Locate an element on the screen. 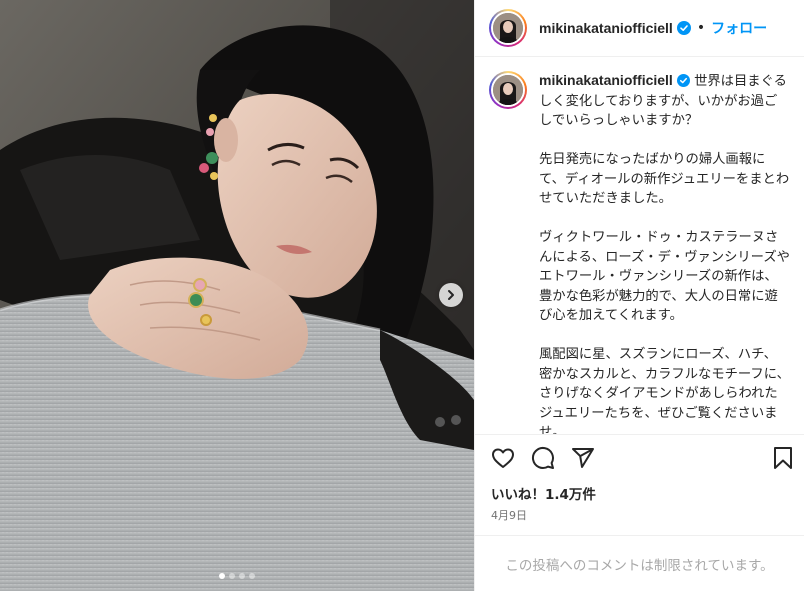 The height and width of the screenshot is (591, 804). comment-button is located at coordinates (551, 458).